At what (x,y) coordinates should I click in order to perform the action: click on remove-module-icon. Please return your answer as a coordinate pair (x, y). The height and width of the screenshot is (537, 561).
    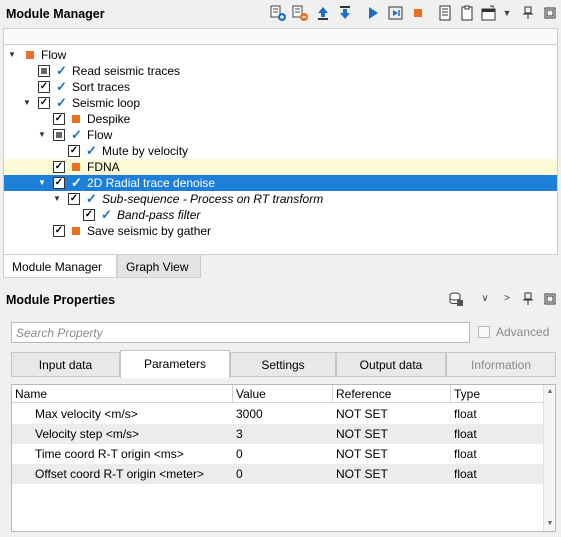
    Looking at the image, I should click on (300, 13).